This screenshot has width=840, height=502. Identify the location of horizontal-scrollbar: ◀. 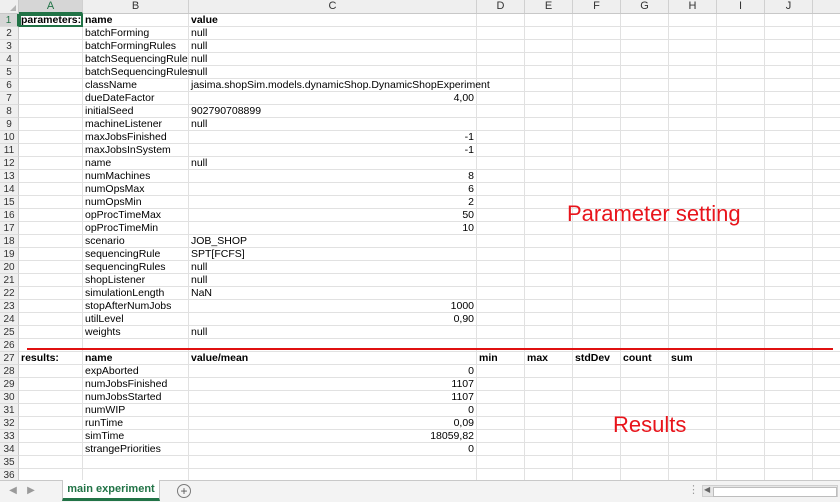
(770, 491).